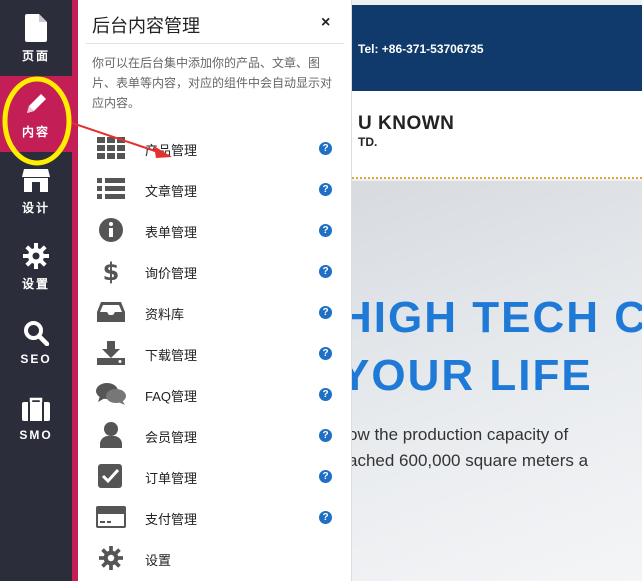 Image resolution: width=642 pixels, height=581 pixels. What do you see at coordinates (215, 43) in the screenshot?
I see `divider` at bounding box center [215, 43].